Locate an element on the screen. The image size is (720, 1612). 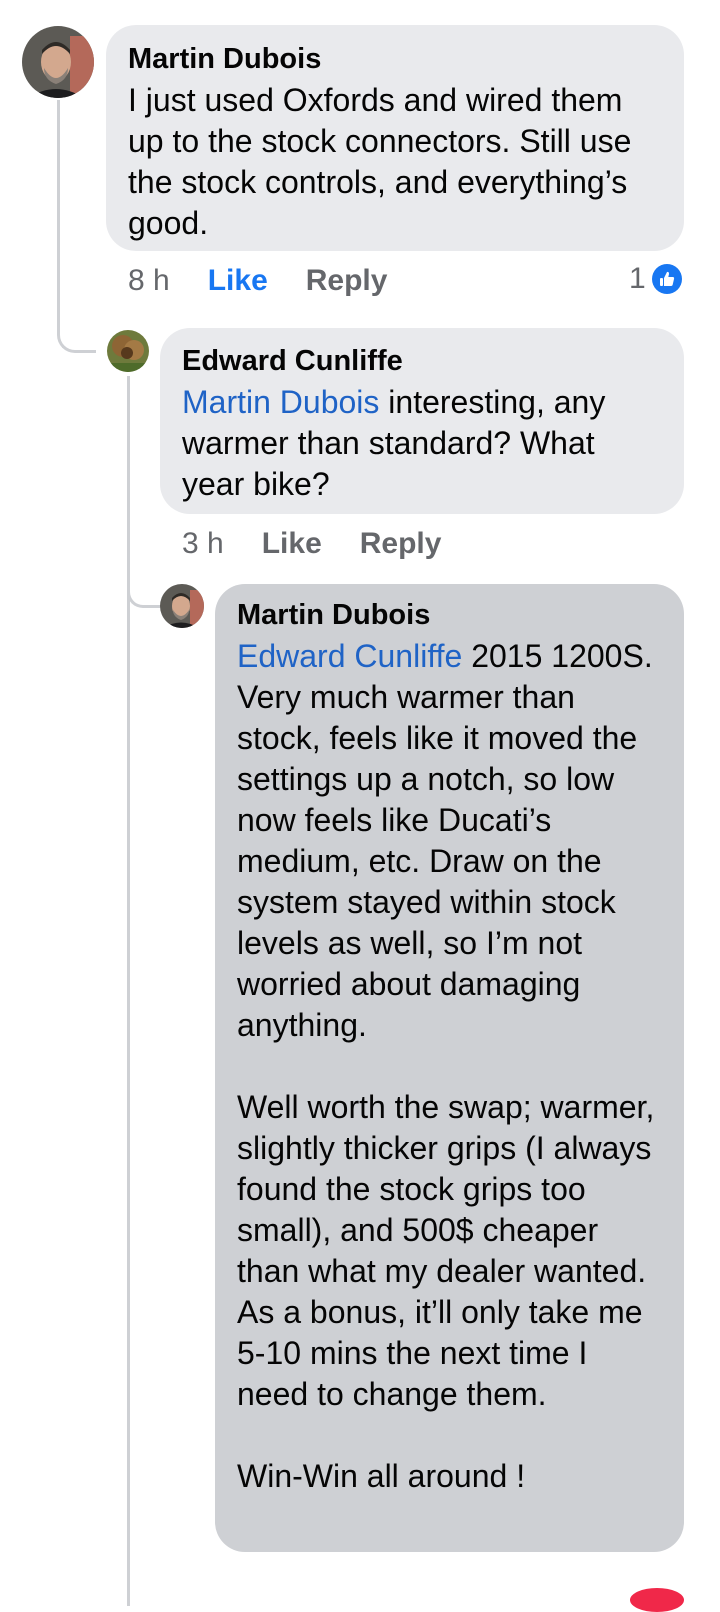
reaction-count: 1 is located at coordinates (655, 279).